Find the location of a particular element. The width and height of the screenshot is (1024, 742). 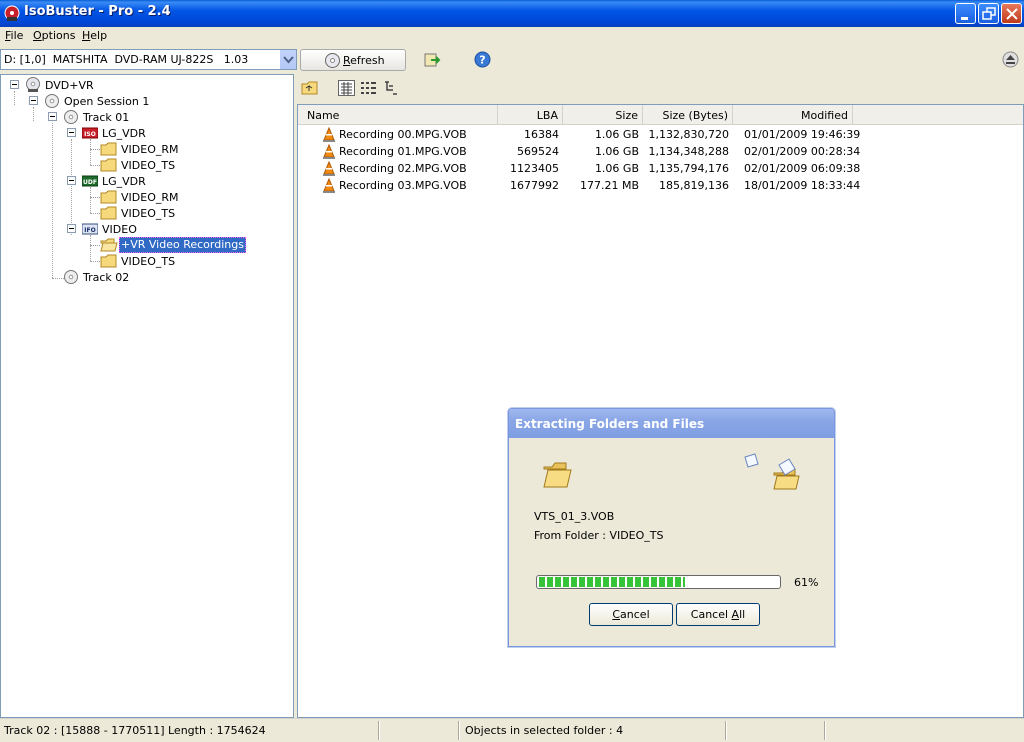

drive-select: D: [1,0] MATSHITA DVD-RAM UJ-822S 1.03 is located at coordinates (148, 59).